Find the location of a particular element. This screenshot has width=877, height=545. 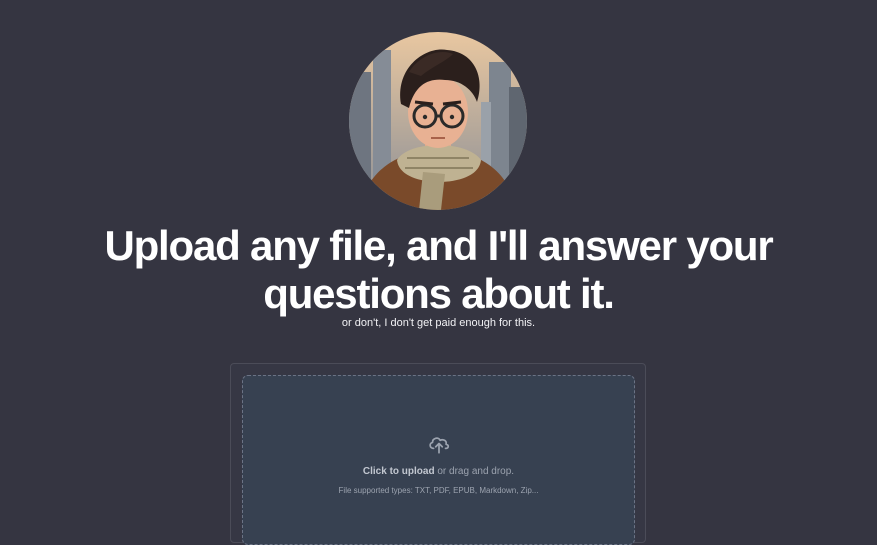

headline-line-2: questions about it. is located at coordinates (439, 293).